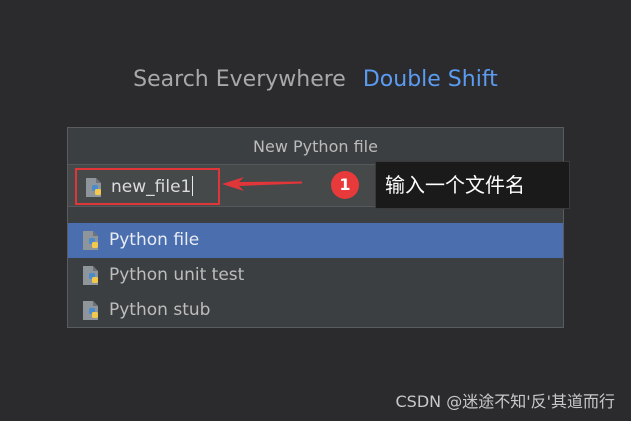 The width and height of the screenshot is (631, 421). What do you see at coordinates (345, 185) in the screenshot?
I see `step-badge: 1` at bounding box center [345, 185].